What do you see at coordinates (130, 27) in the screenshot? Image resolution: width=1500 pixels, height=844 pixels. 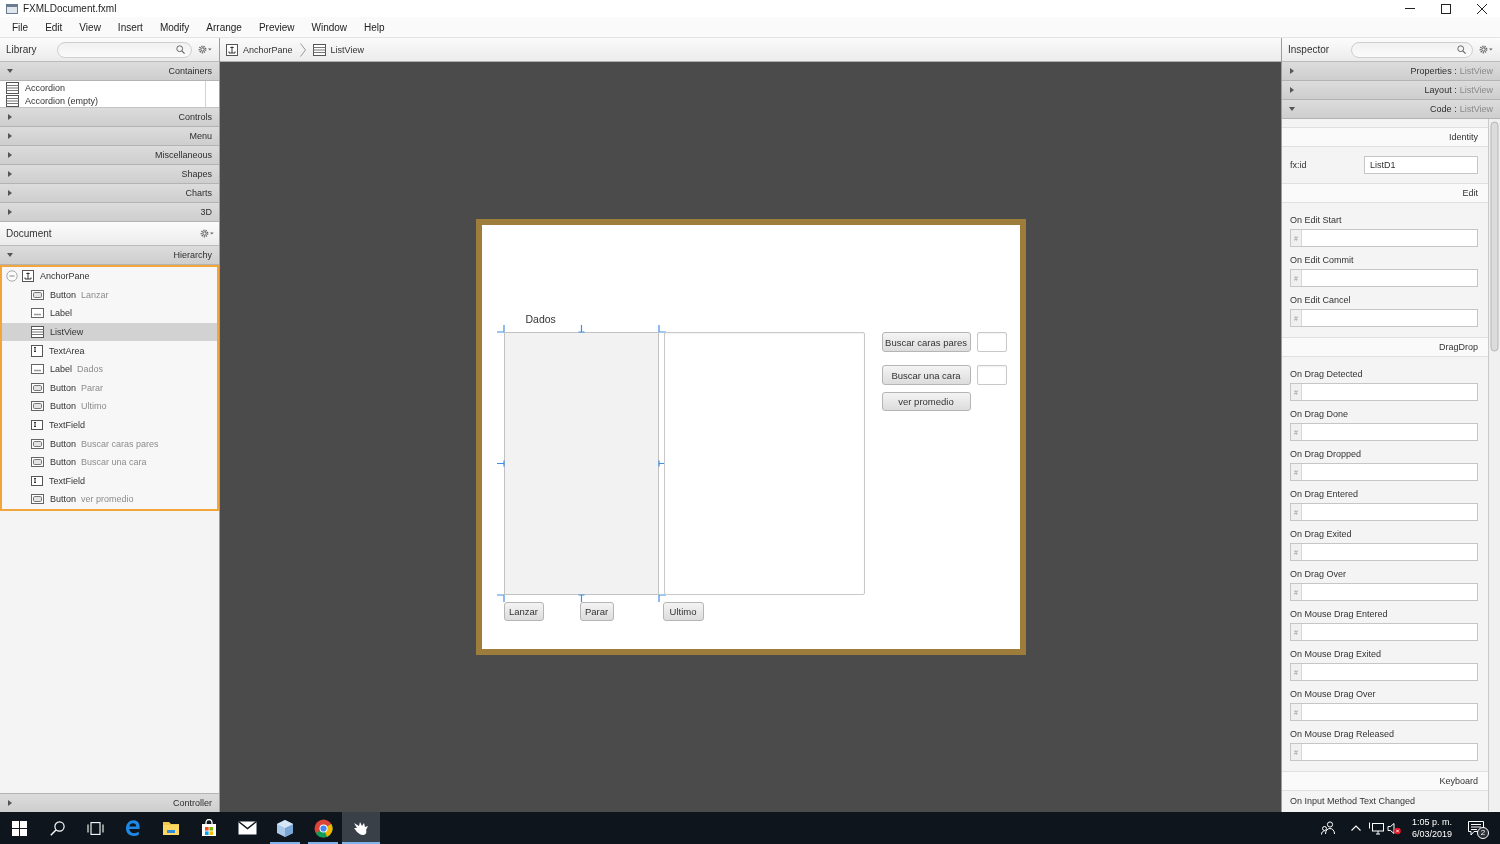 I see `menu-item: Insert` at bounding box center [130, 27].